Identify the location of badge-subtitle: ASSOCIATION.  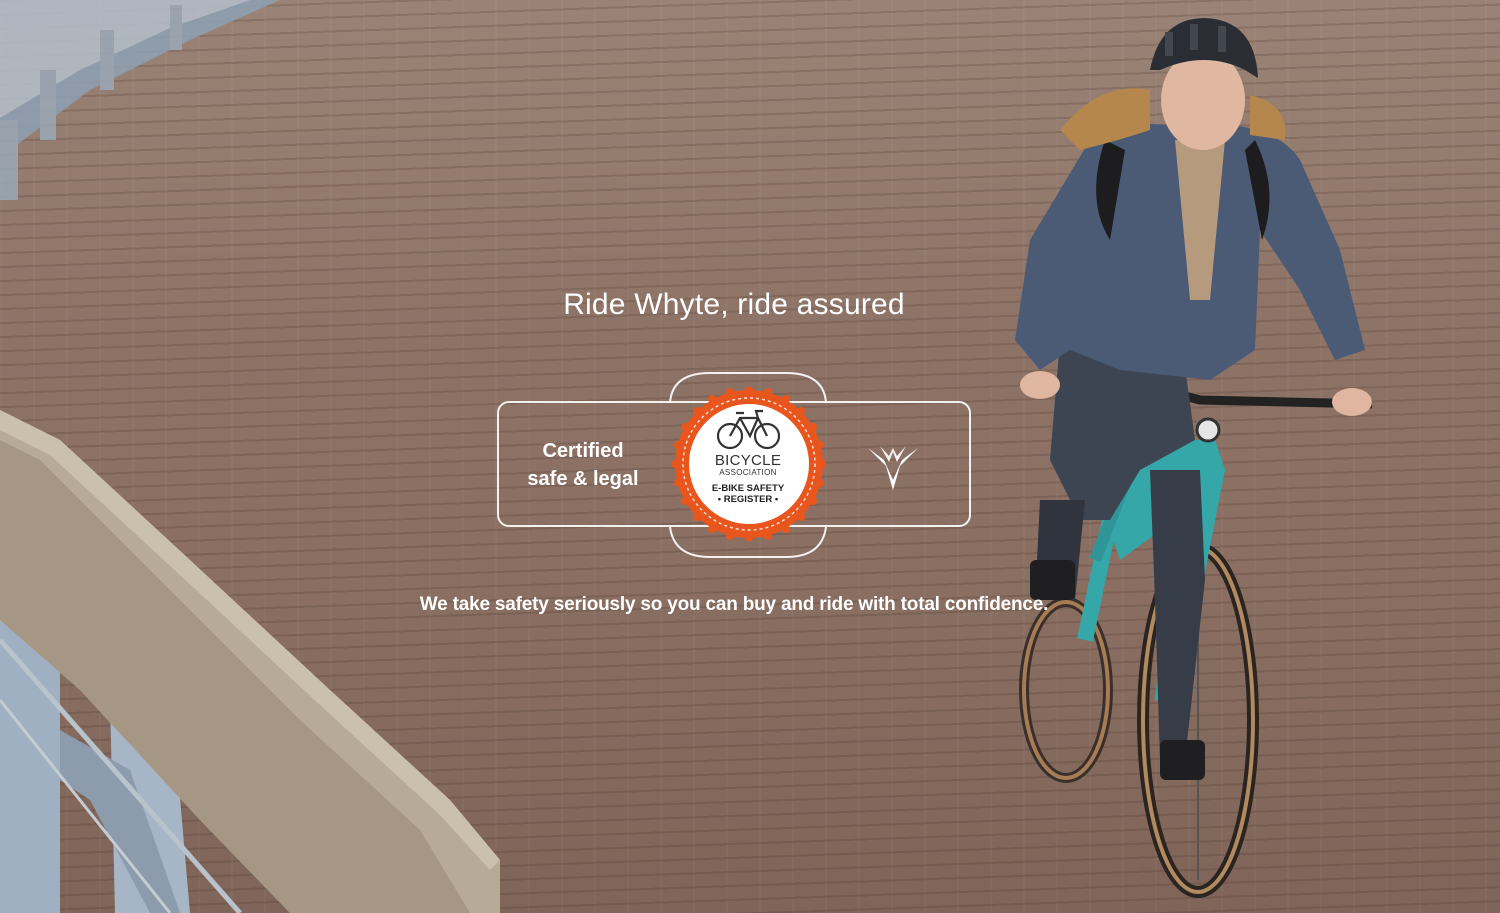
(748, 472).